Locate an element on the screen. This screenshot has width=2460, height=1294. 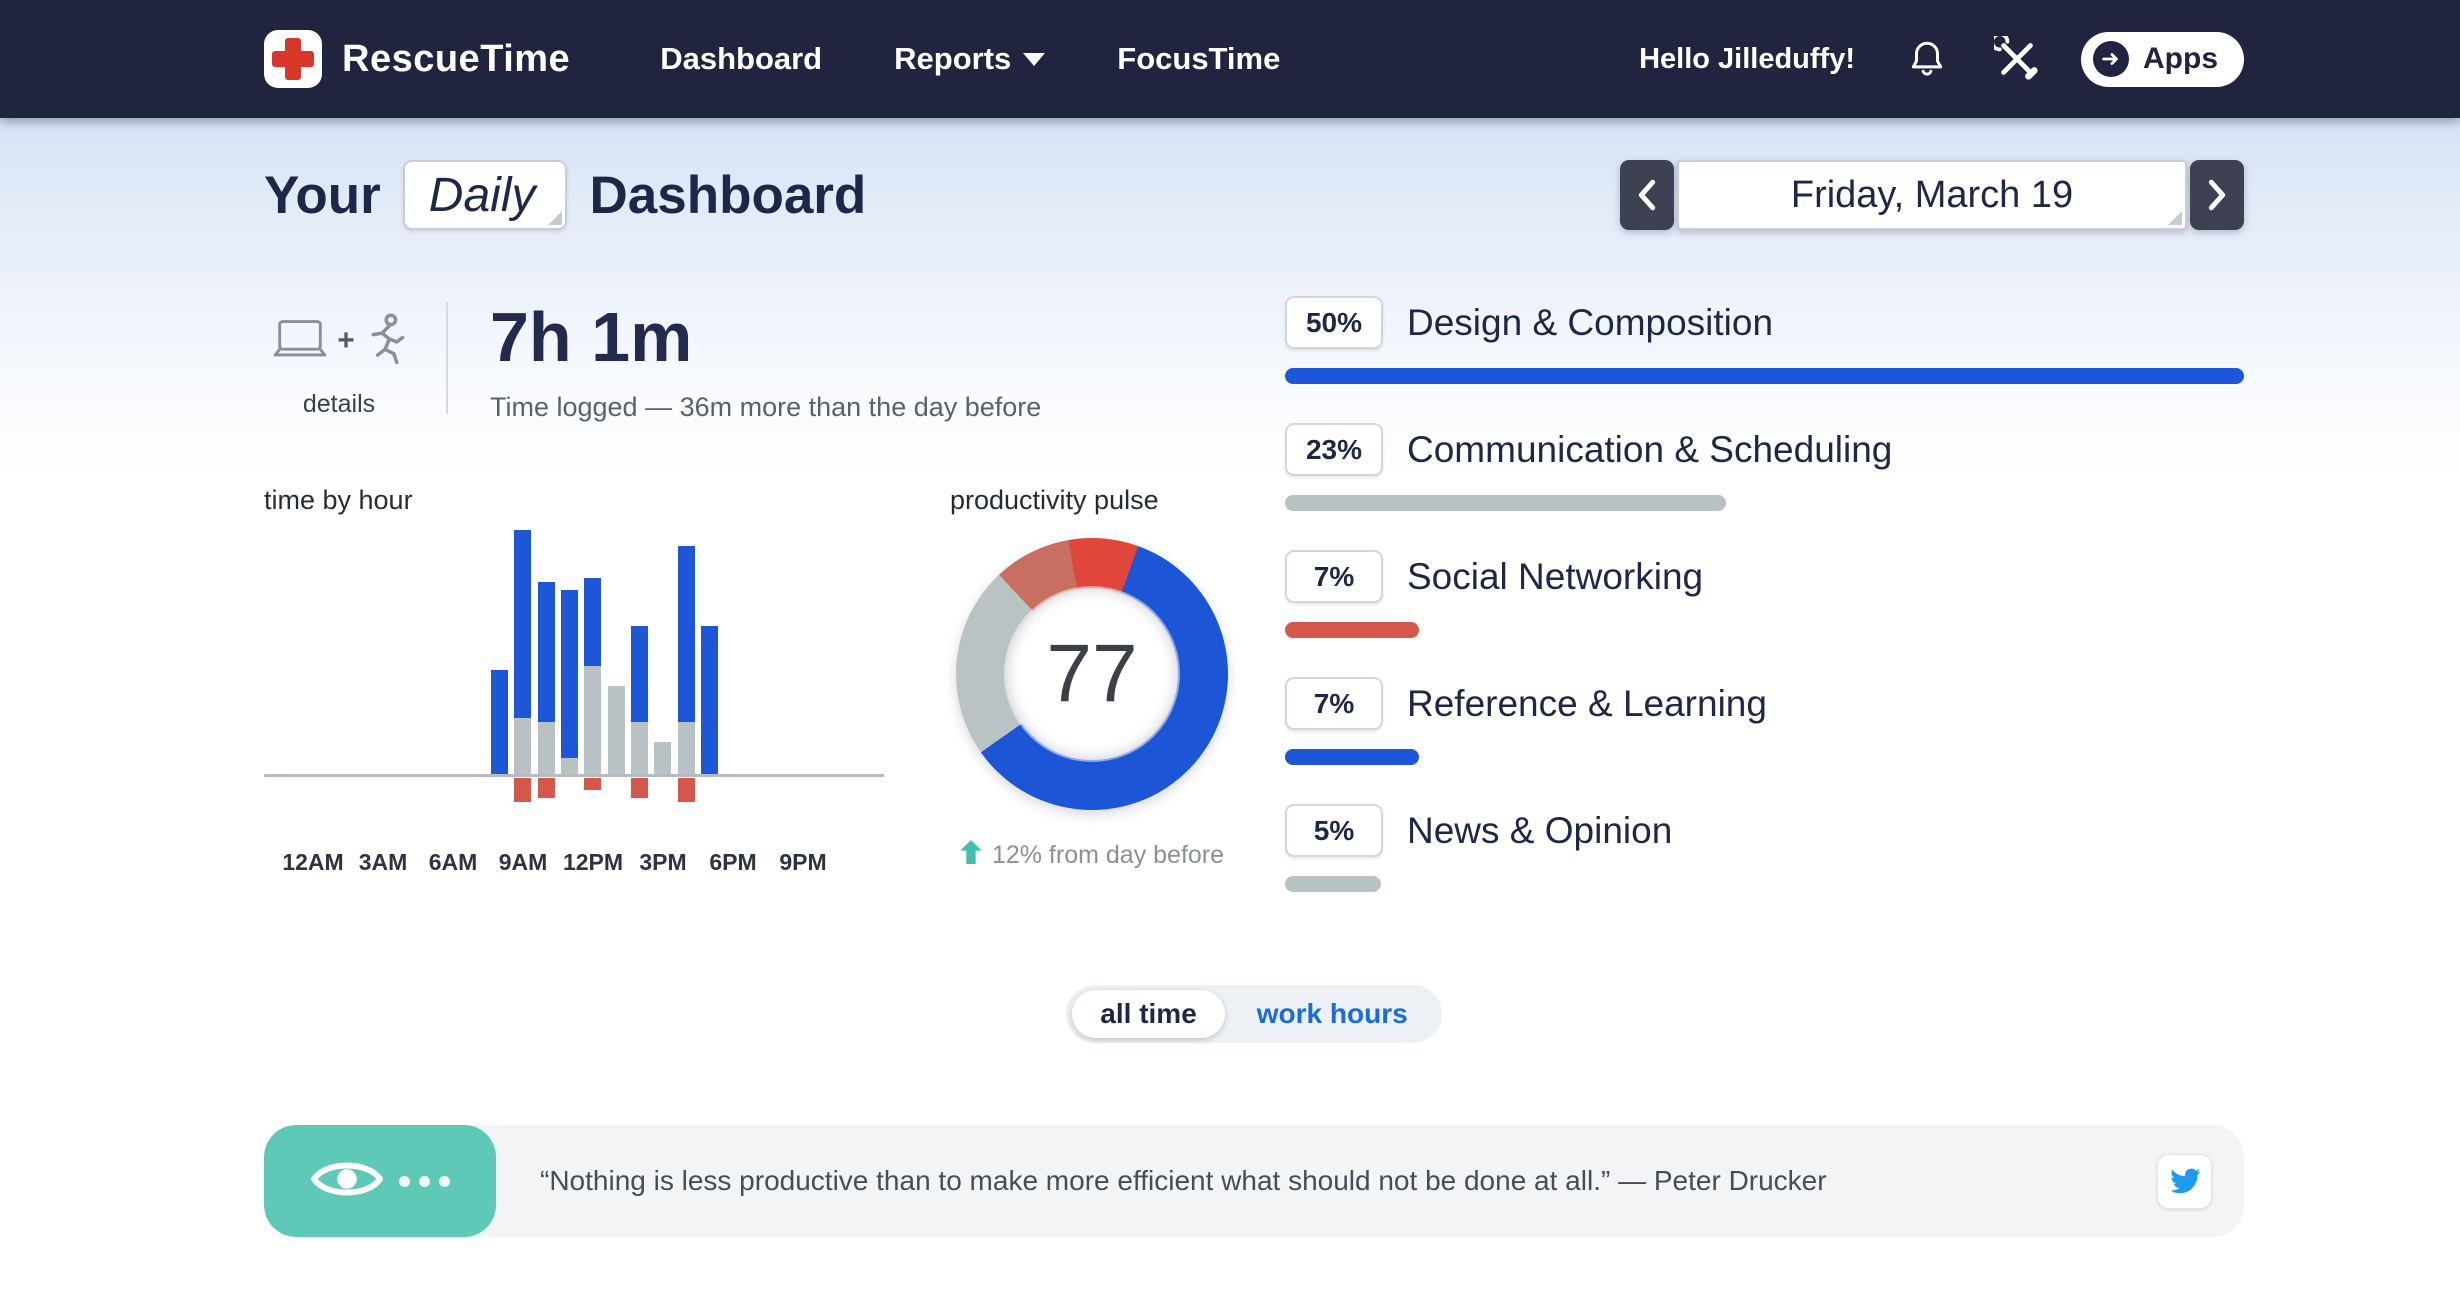
date-selector: Friday, March 19 is located at coordinates (1932, 195).